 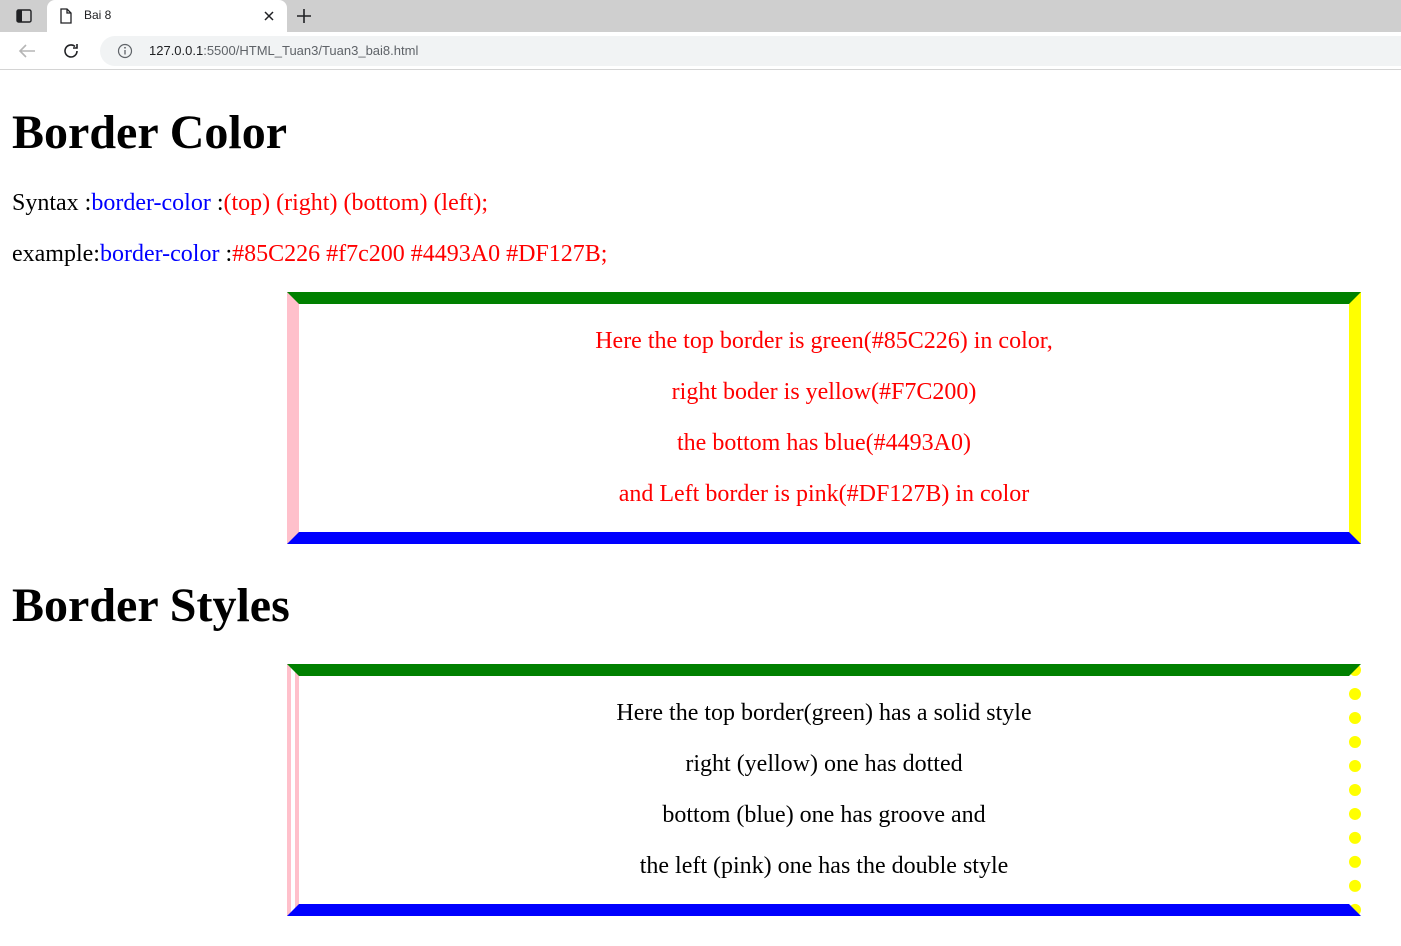 What do you see at coordinates (824, 443) in the screenshot?
I see `box-line: the bottom has blue(#4493A0)` at bounding box center [824, 443].